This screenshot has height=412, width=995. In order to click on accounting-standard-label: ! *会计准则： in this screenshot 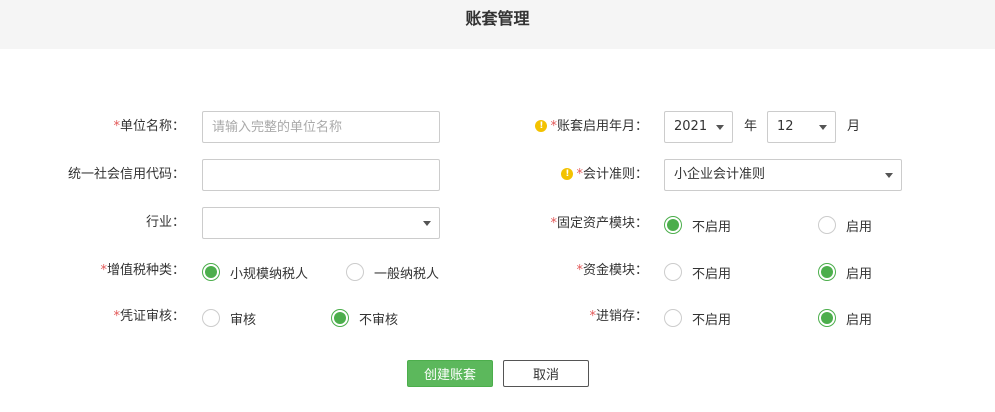, I will do `click(569, 175)`.